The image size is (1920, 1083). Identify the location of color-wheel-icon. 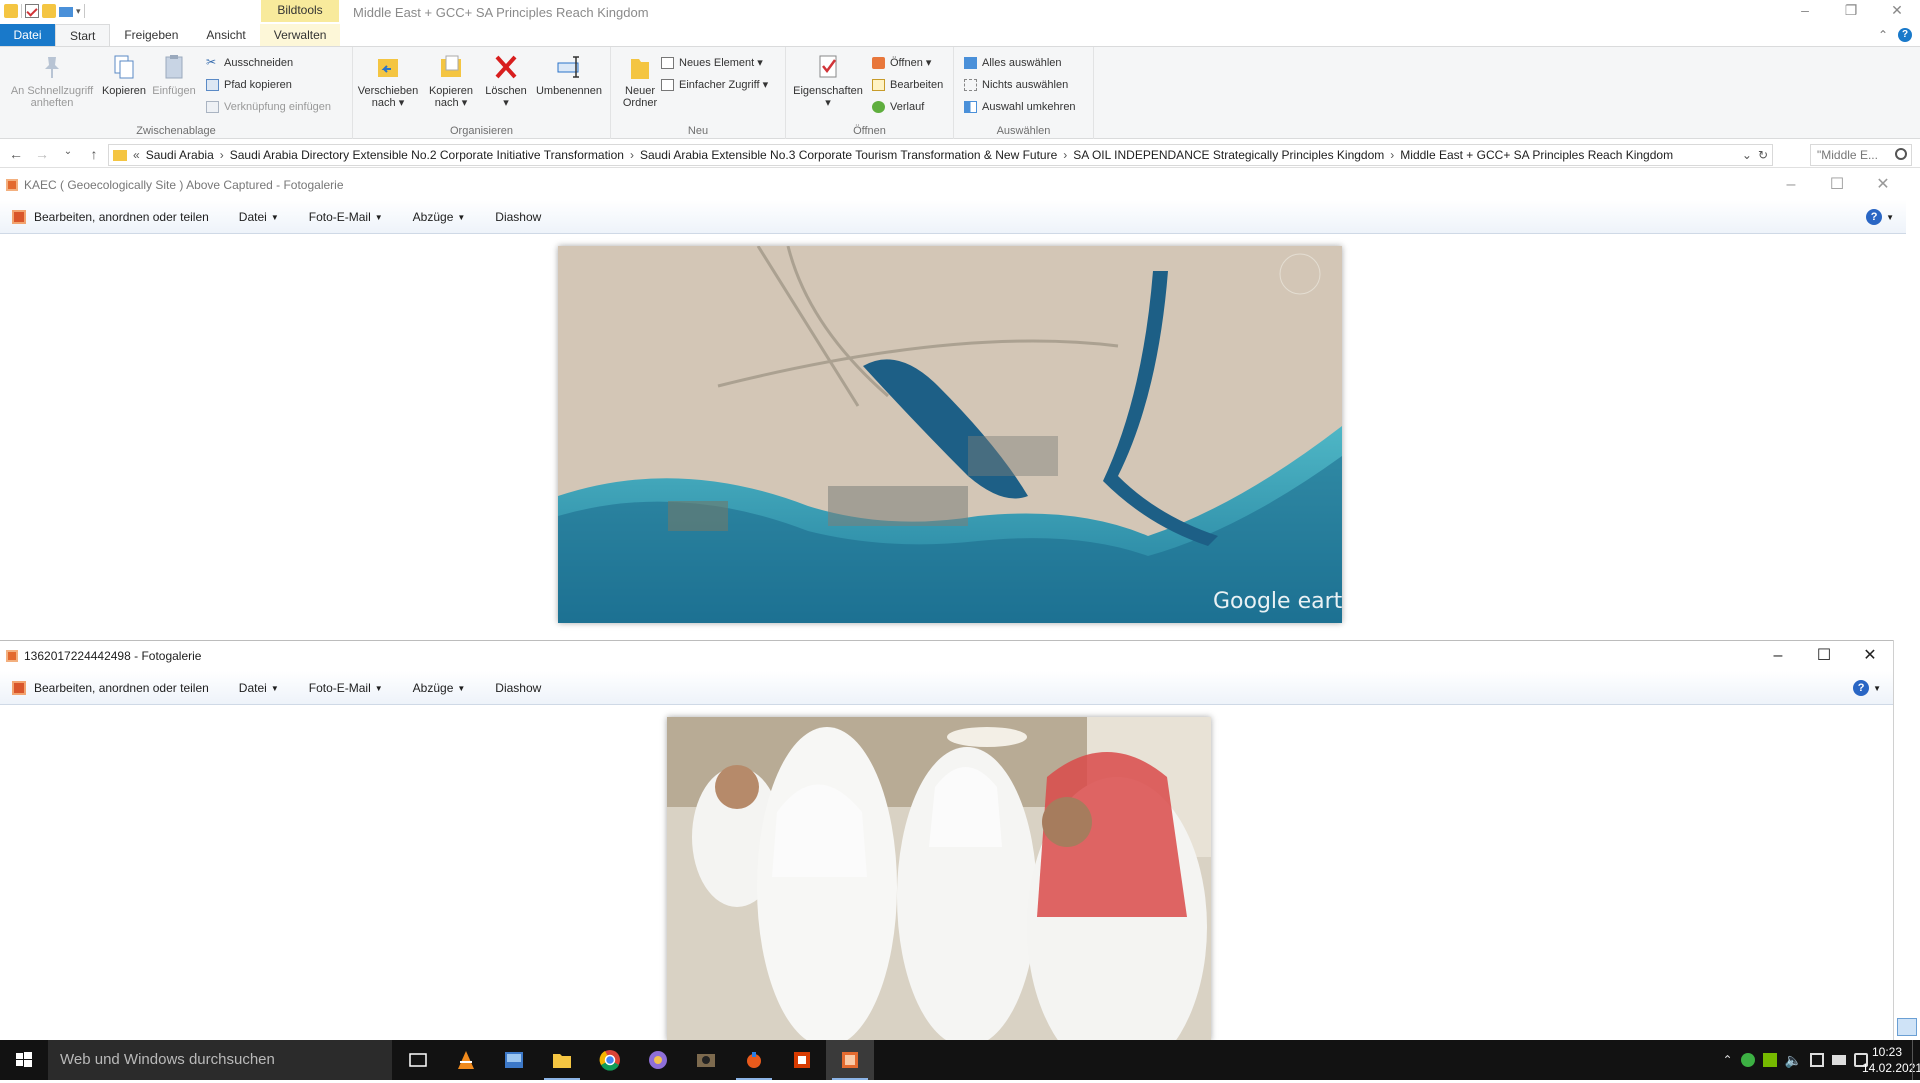
(658, 1060).